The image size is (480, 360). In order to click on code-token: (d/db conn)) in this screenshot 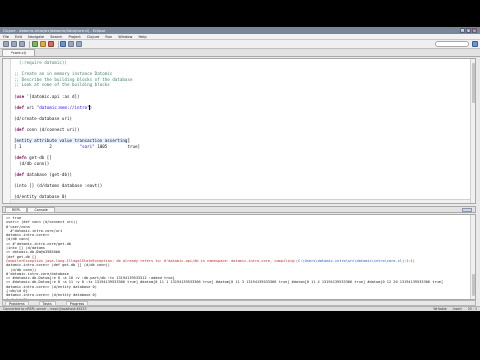, I will do `click(32, 163)`.